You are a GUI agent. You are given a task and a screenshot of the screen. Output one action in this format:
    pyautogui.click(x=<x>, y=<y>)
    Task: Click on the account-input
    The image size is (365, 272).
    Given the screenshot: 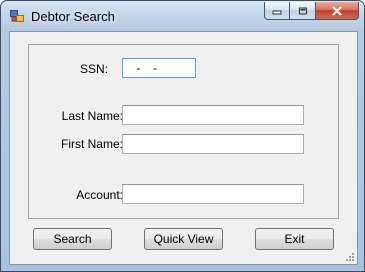 What is the action you would take?
    pyautogui.click(x=213, y=194)
    